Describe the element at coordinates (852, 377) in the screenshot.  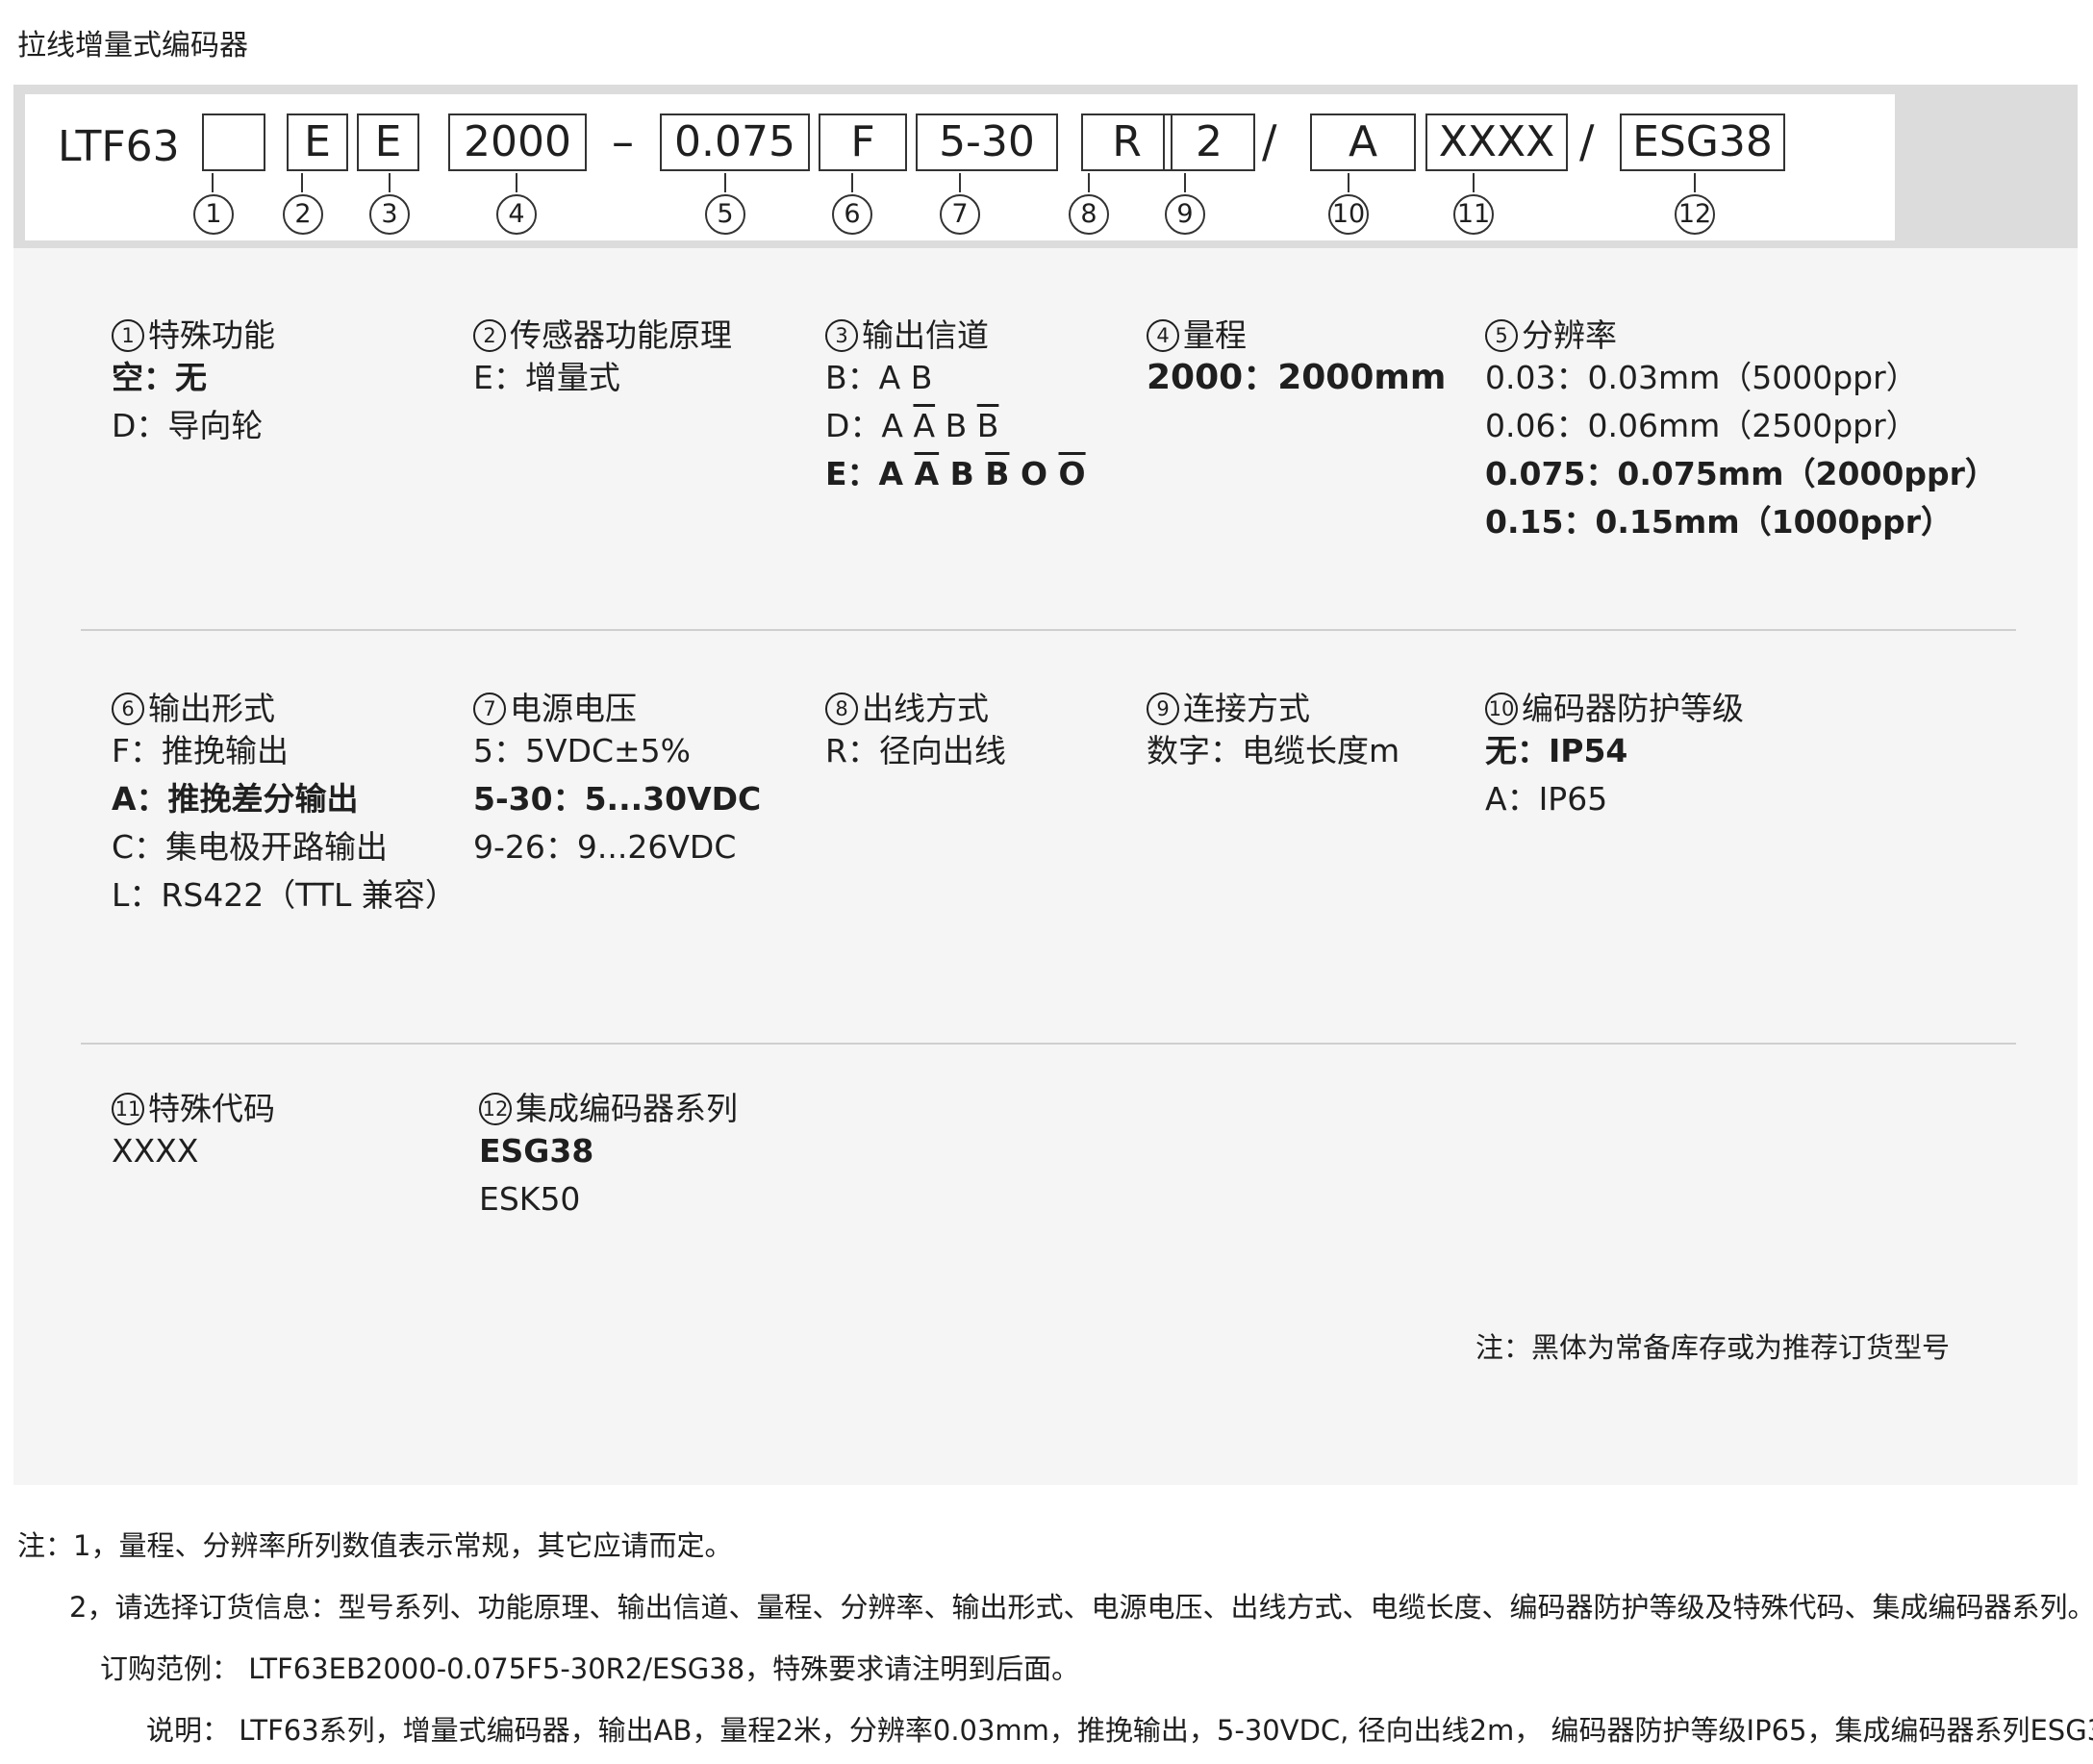
I see `option-key: B：` at that location.